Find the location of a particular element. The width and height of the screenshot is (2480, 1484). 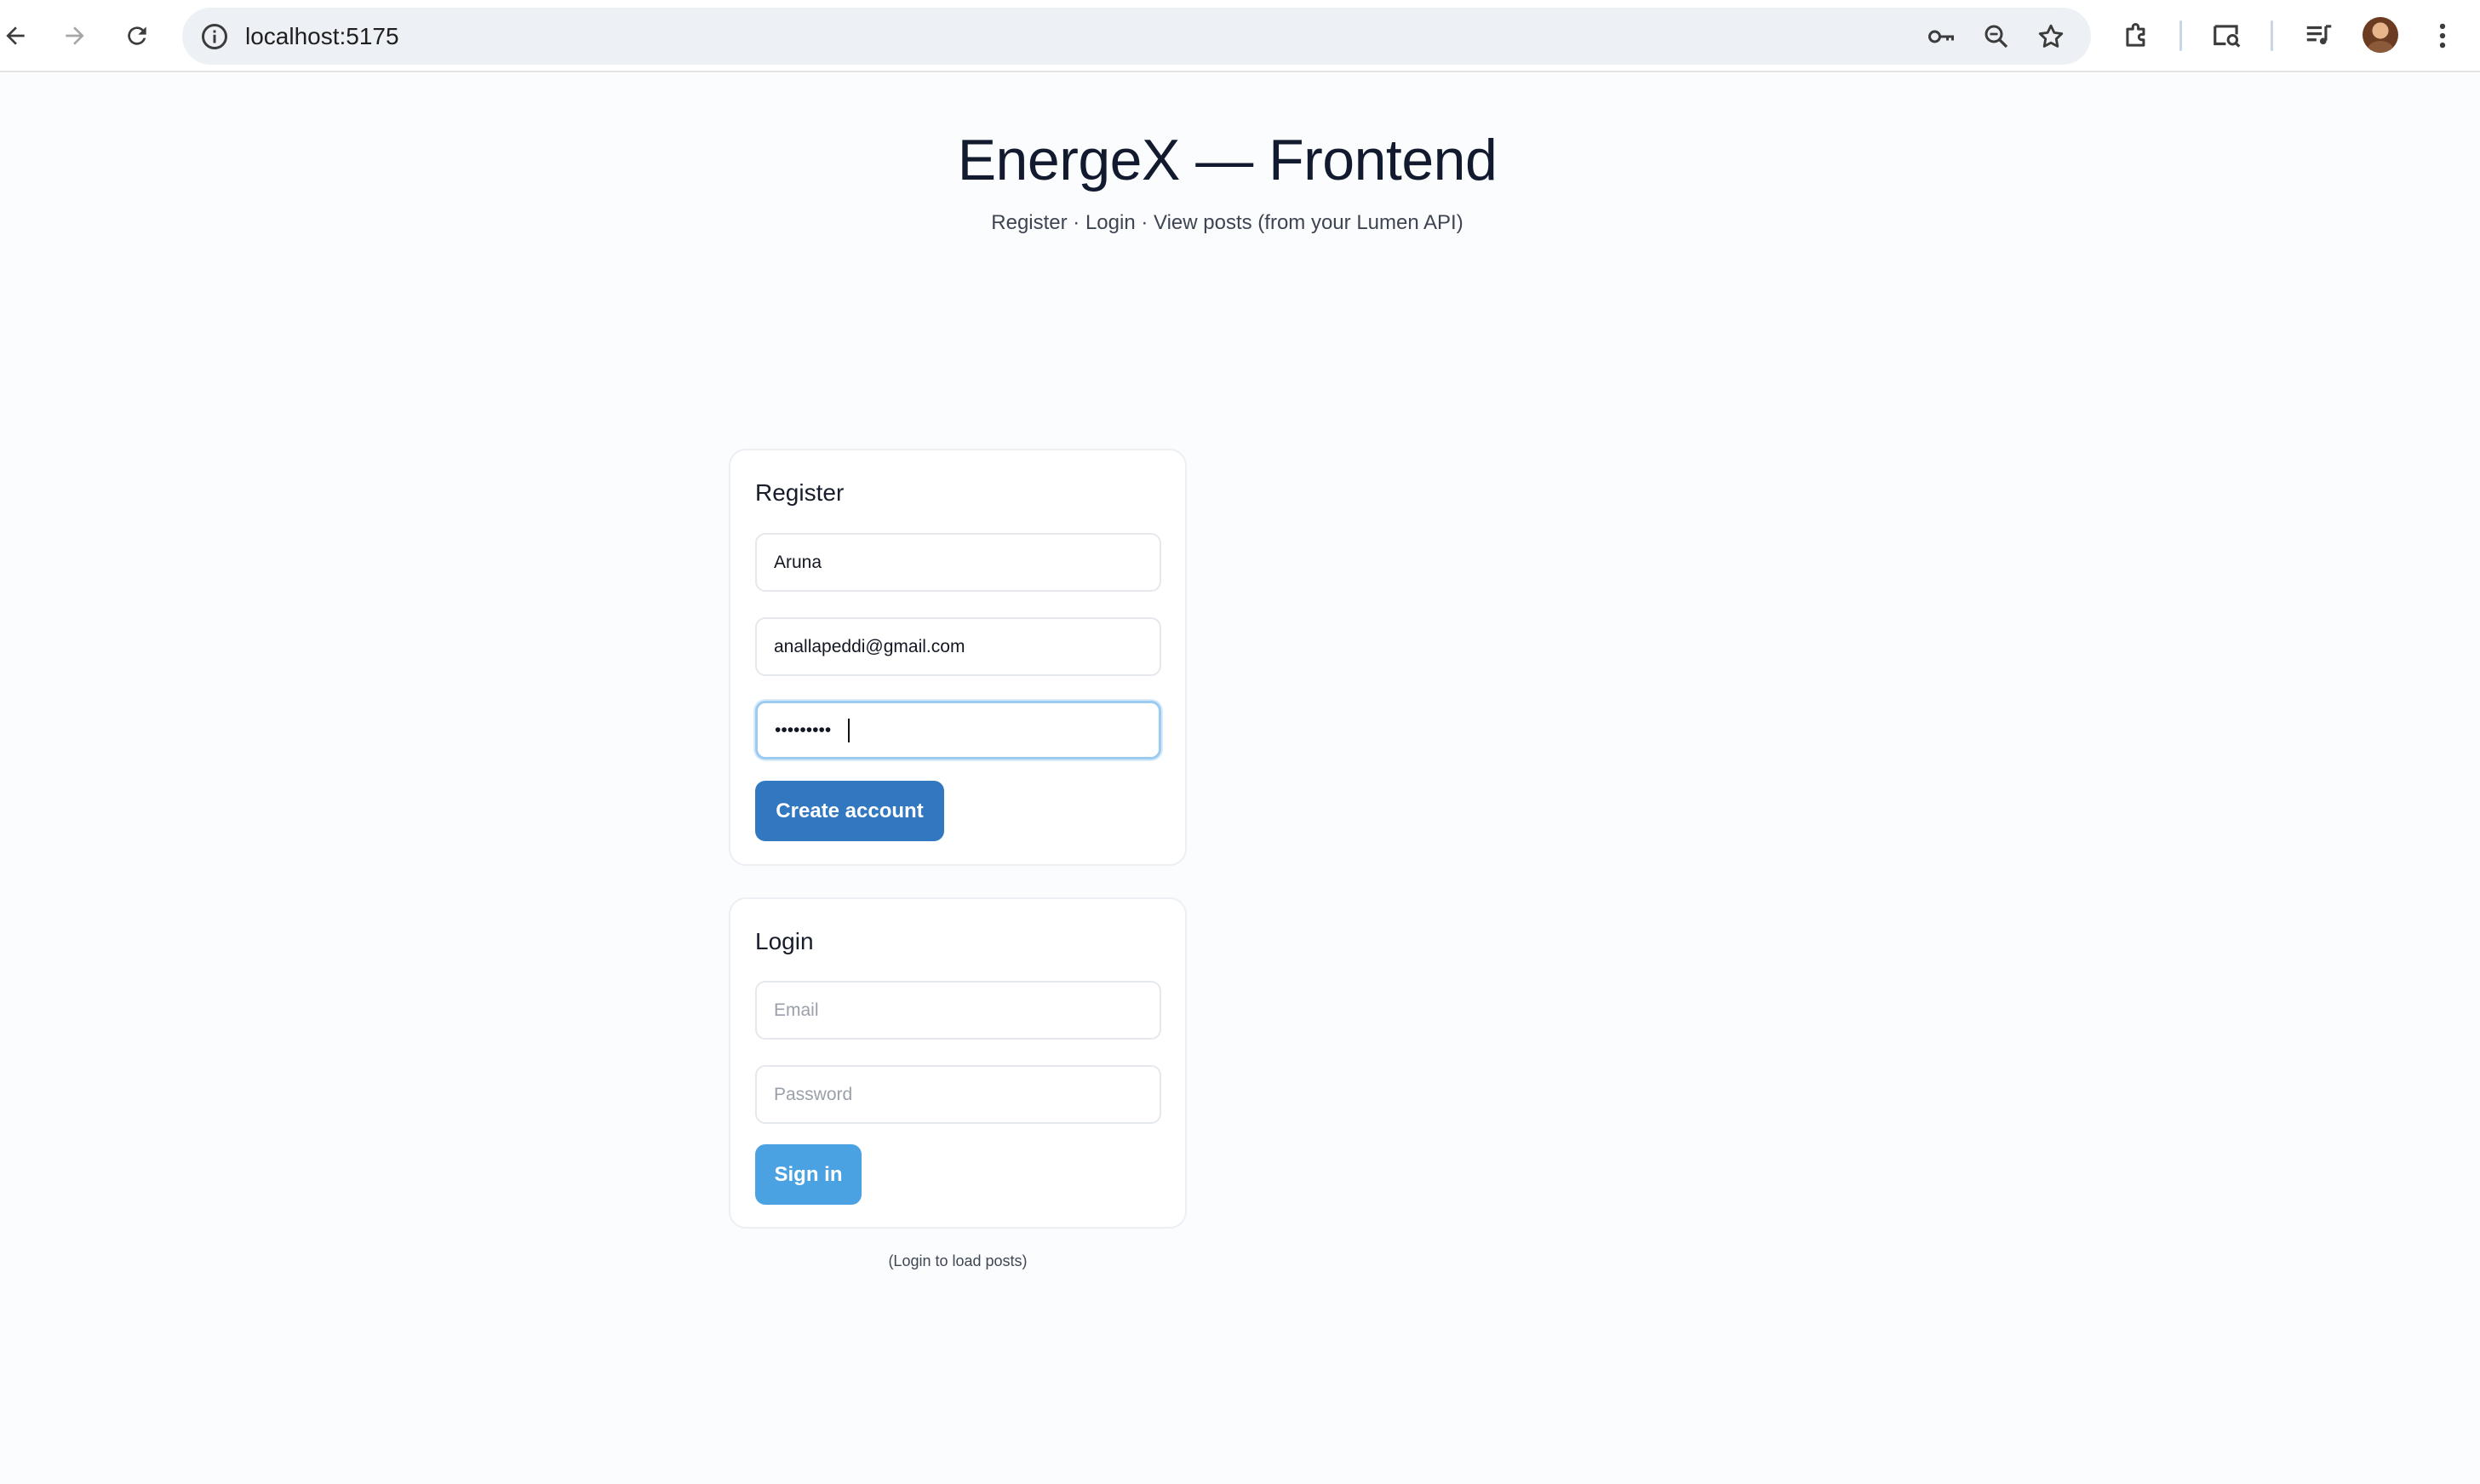

posts-status-text: (Login to load posts) is located at coordinates (958, 1261).